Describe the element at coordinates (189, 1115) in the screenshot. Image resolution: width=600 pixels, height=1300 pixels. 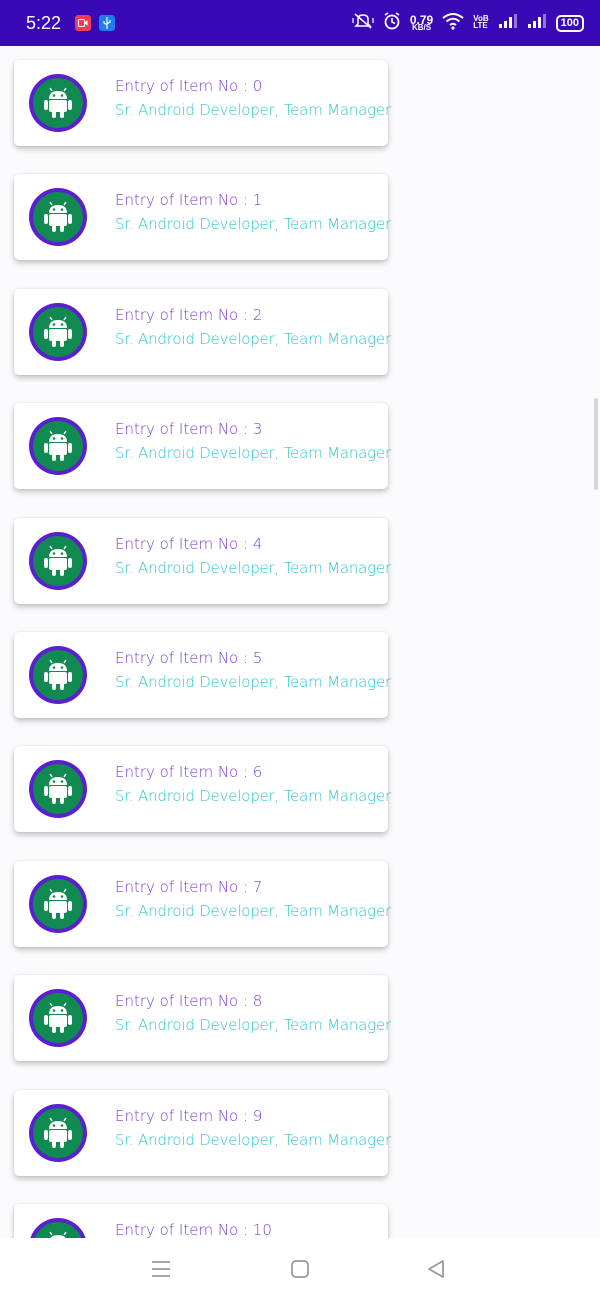
I see `item-title: Entry of Item No : 9` at that location.